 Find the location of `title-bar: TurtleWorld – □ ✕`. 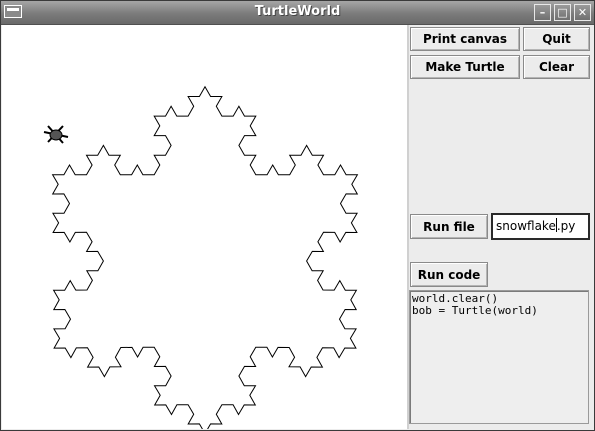

title-bar: TurtleWorld – □ ✕ is located at coordinates (297, 13).